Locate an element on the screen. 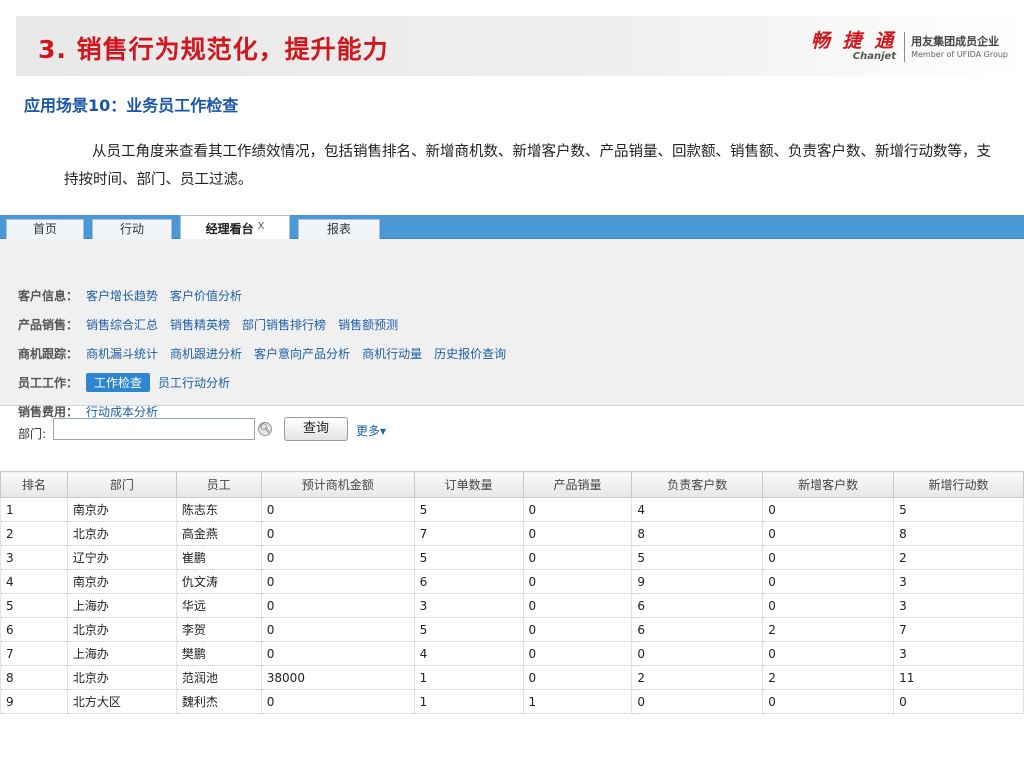 This screenshot has width=1024, height=768. dept-input is located at coordinates (154, 429).